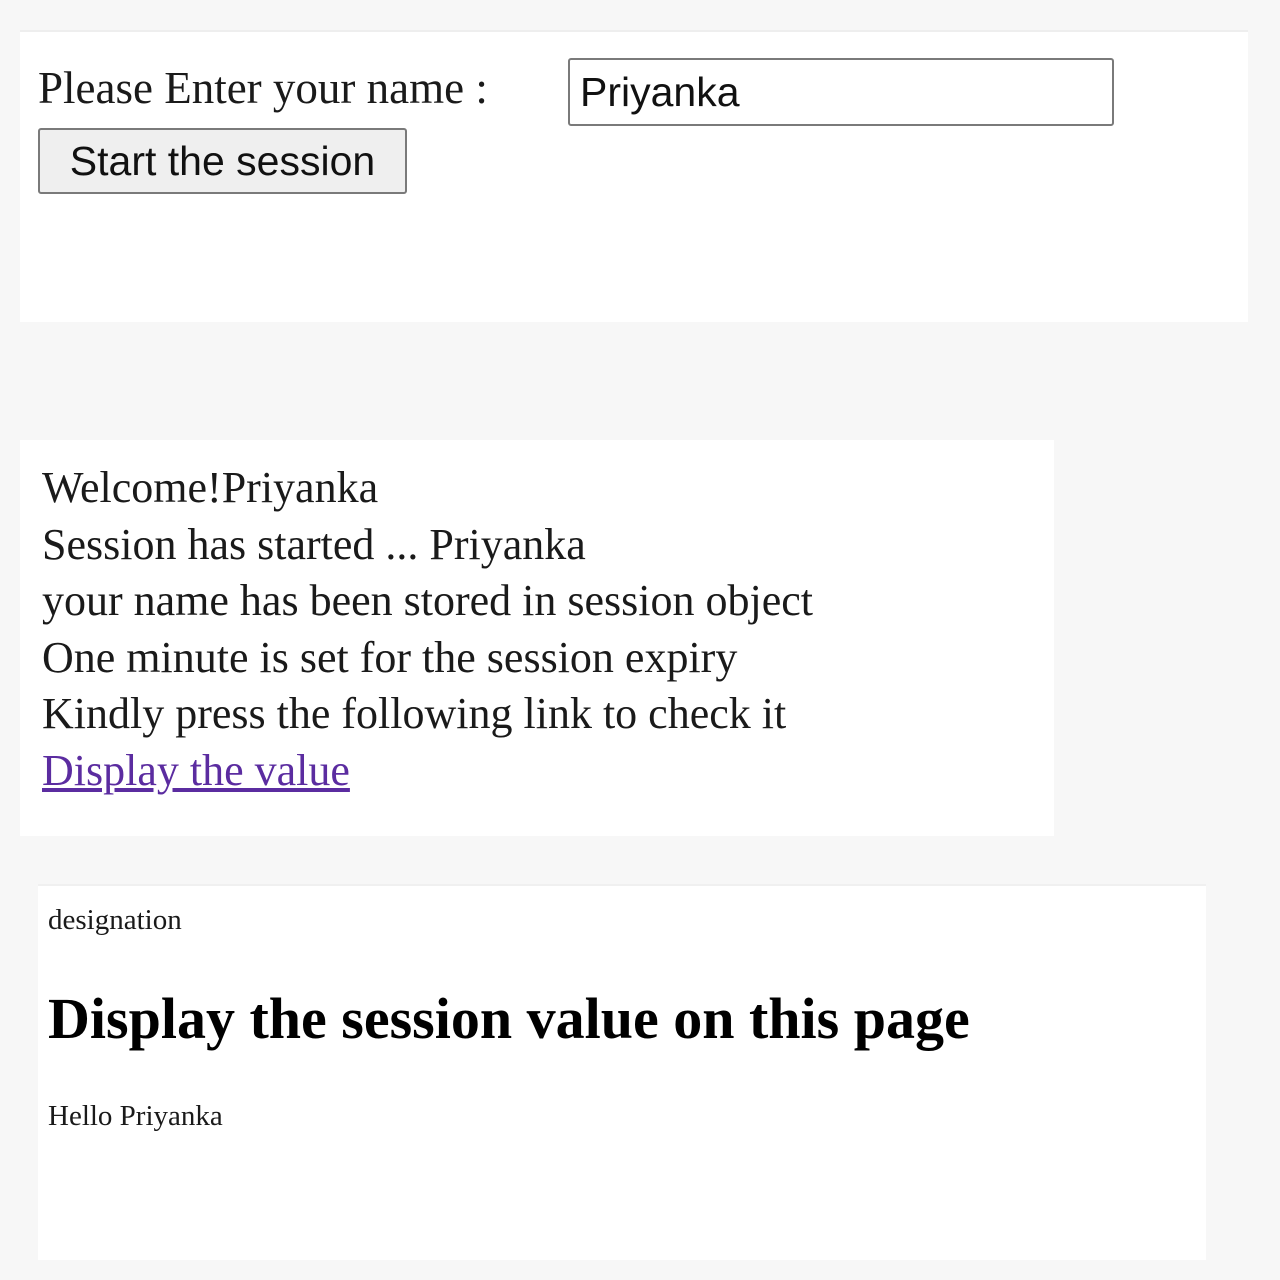  What do you see at coordinates (210, 487) in the screenshot?
I see `welcome-line: Welcome!Priyanka` at bounding box center [210, 487].